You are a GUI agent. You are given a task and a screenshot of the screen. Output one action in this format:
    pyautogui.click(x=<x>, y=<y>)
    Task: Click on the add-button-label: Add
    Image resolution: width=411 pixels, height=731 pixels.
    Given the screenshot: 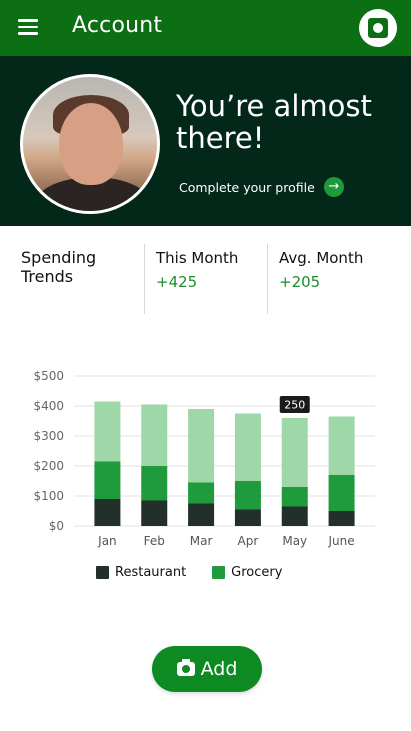 What is the action you would take?
    pyautogui.click(x=219, y=669)
    